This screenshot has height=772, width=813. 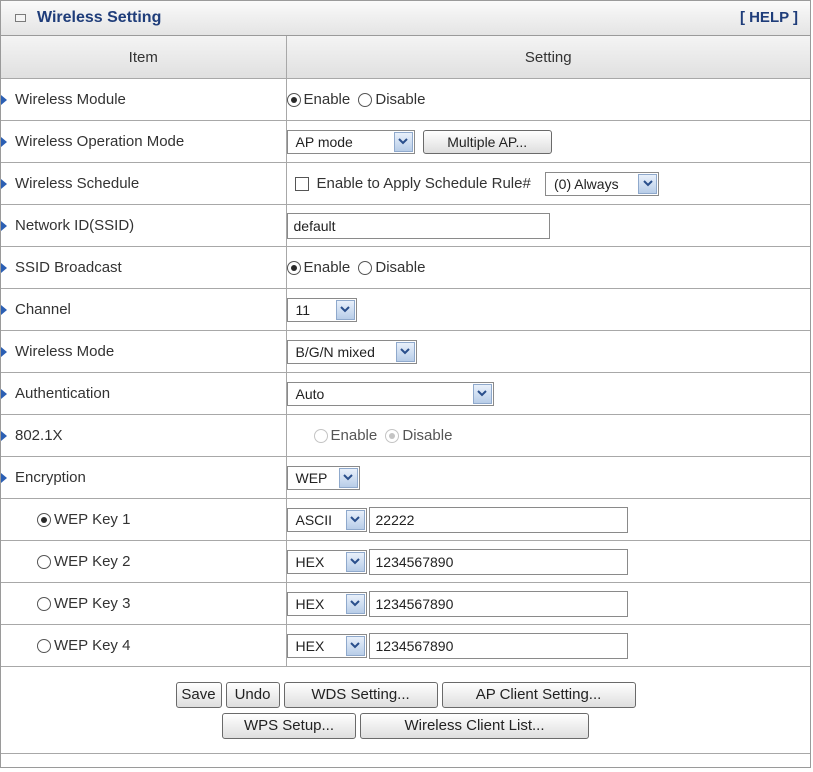 What do you see at coordinates (310, 393) in the screenshot?
I see `authentication-value: Auto` at bounding box center [310, 393].